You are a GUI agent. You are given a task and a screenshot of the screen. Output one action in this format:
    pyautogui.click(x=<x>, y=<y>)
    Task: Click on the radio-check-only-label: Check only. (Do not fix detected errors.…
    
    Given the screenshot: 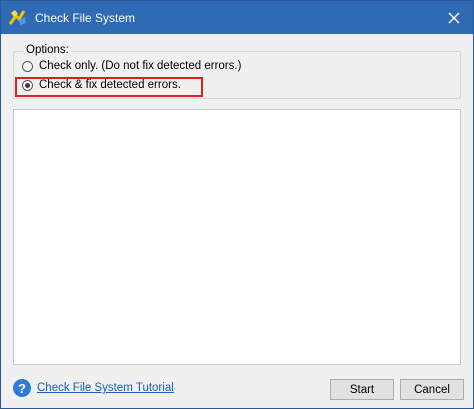 What is the action you would take?
    pyautogui.click(x=140, y=66)
    